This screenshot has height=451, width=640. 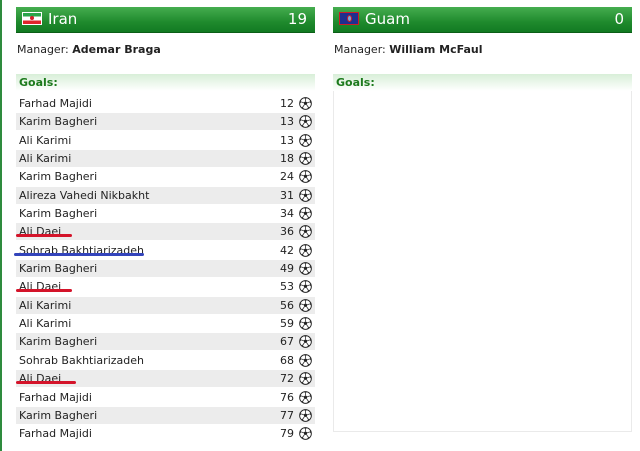 I want to click on goal-minute: 77, so click(x=287, y=415).